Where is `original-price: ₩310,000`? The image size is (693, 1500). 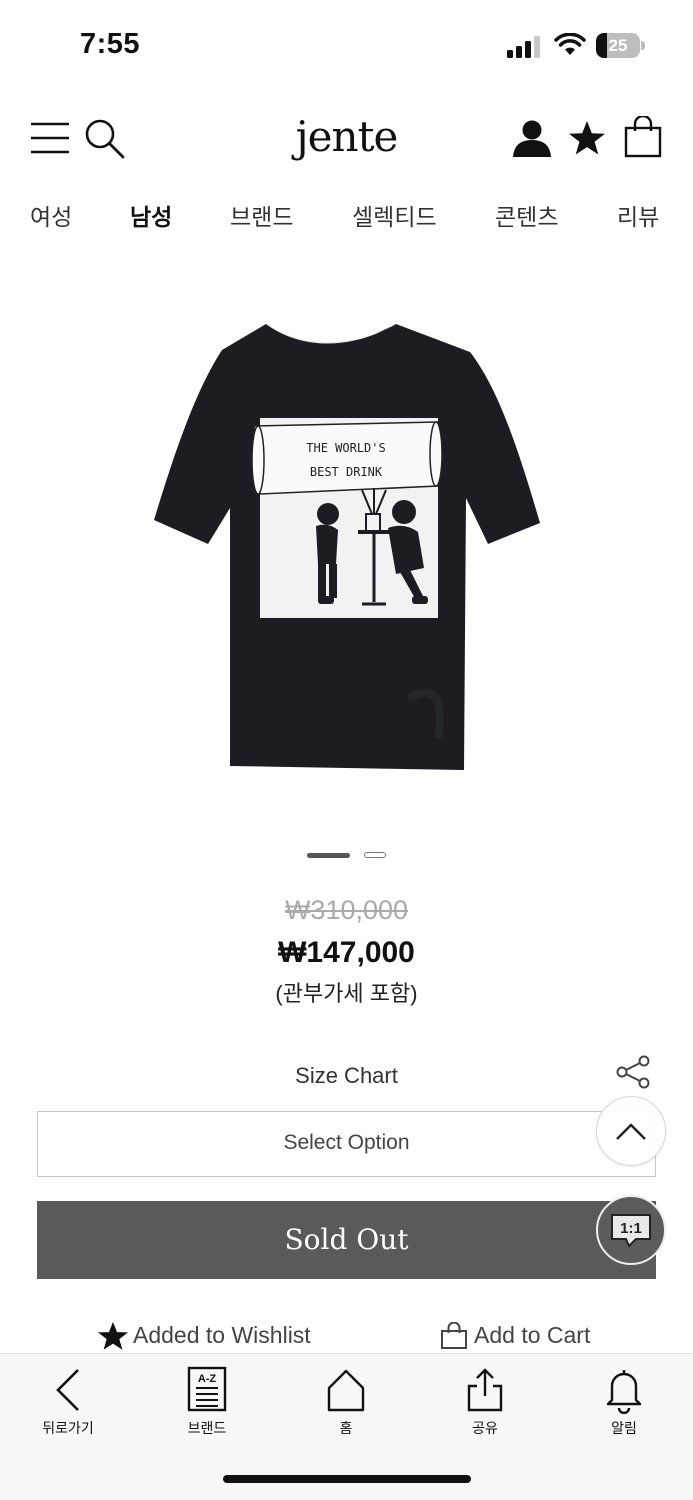 original-price: ₩310,000 is located at coordinates (346, 910).